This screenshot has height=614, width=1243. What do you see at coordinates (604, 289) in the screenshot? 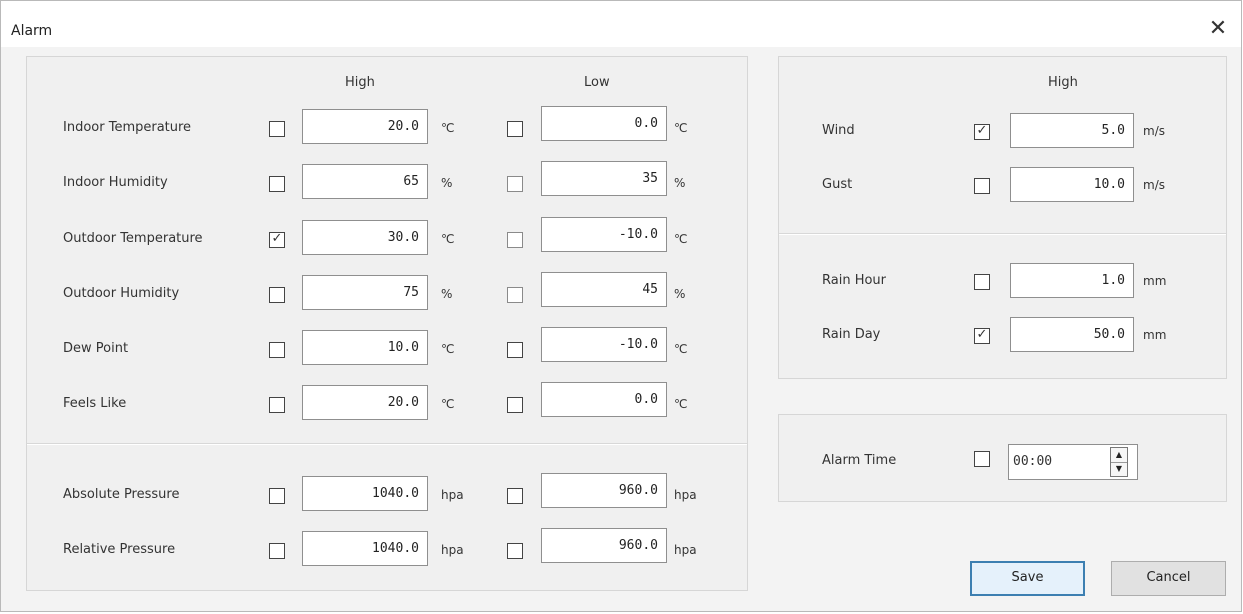
I see `low-threshold-input: 45` at bounding box center [604, 289].